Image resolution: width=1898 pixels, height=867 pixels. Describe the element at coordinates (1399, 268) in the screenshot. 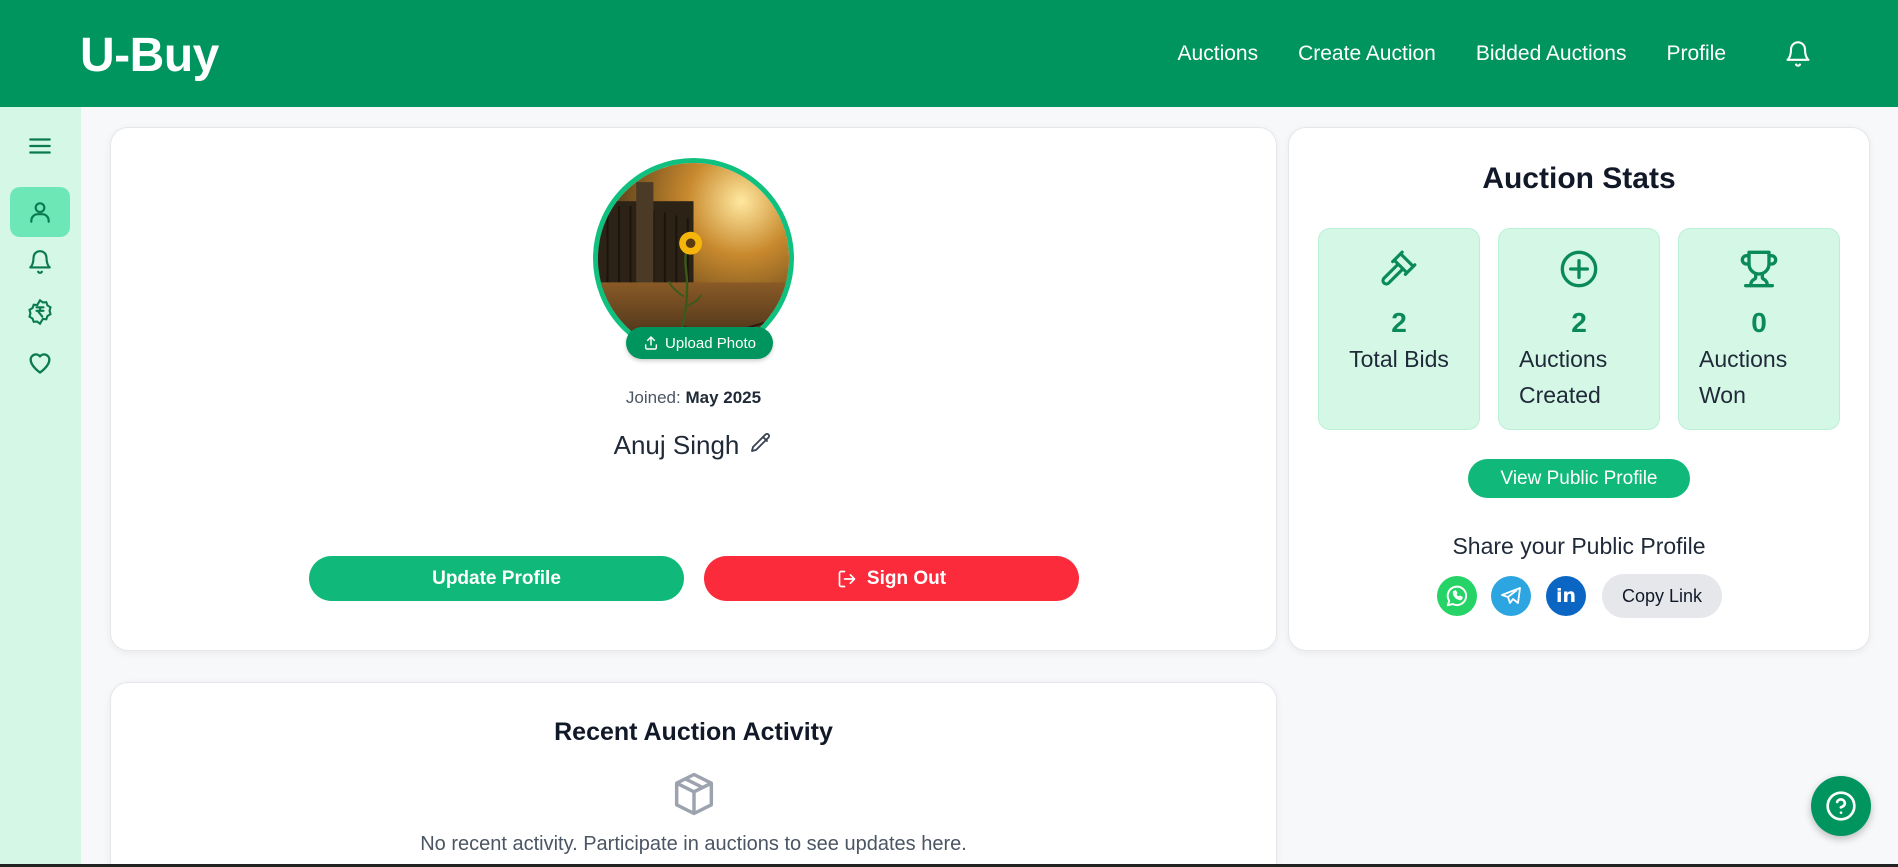

I see `gavel-icon` at that location.